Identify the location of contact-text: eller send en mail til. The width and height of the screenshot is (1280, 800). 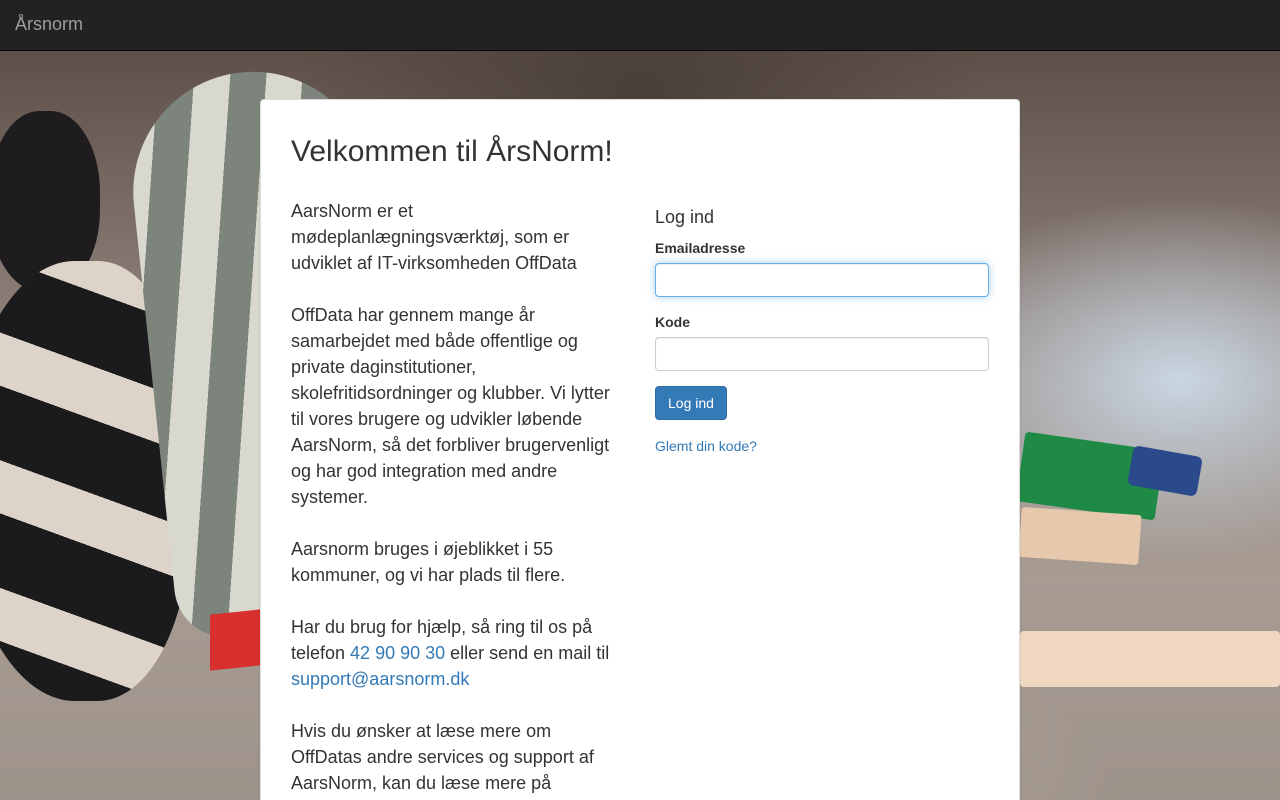
(527, 653).